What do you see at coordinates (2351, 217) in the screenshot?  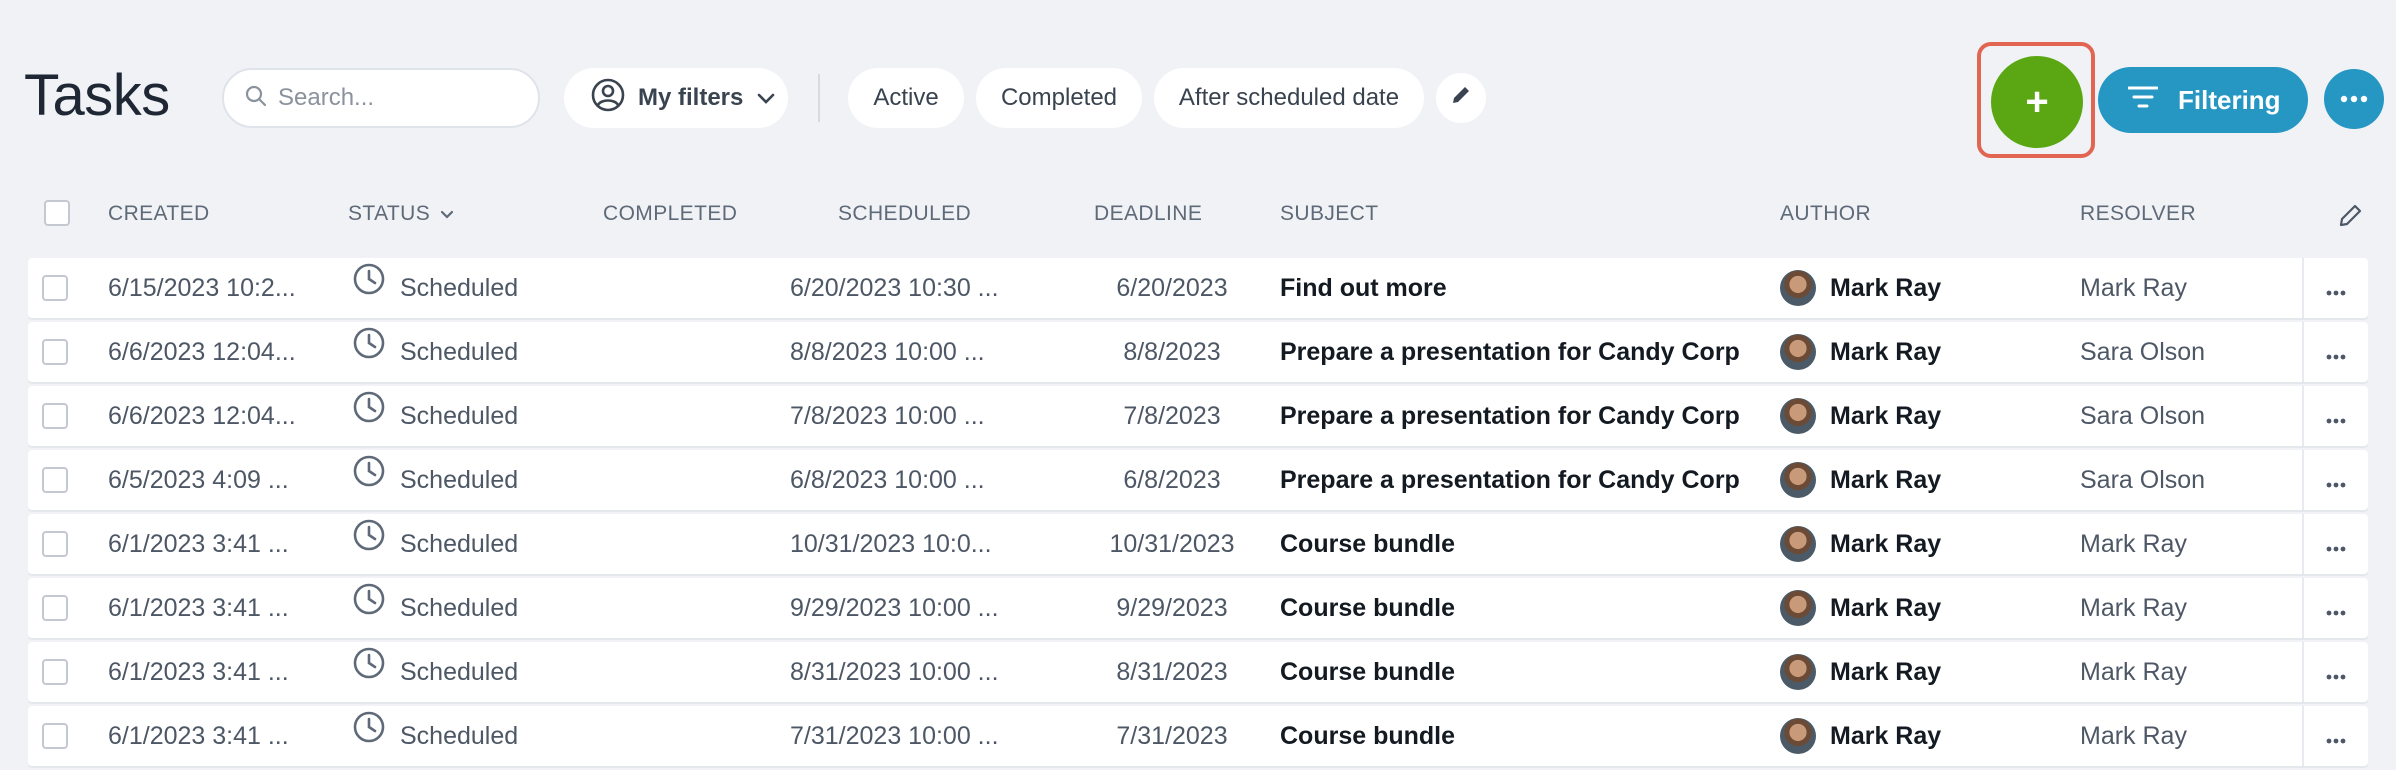 I see `edit-columns-button` at bounding box center [2351, 217].